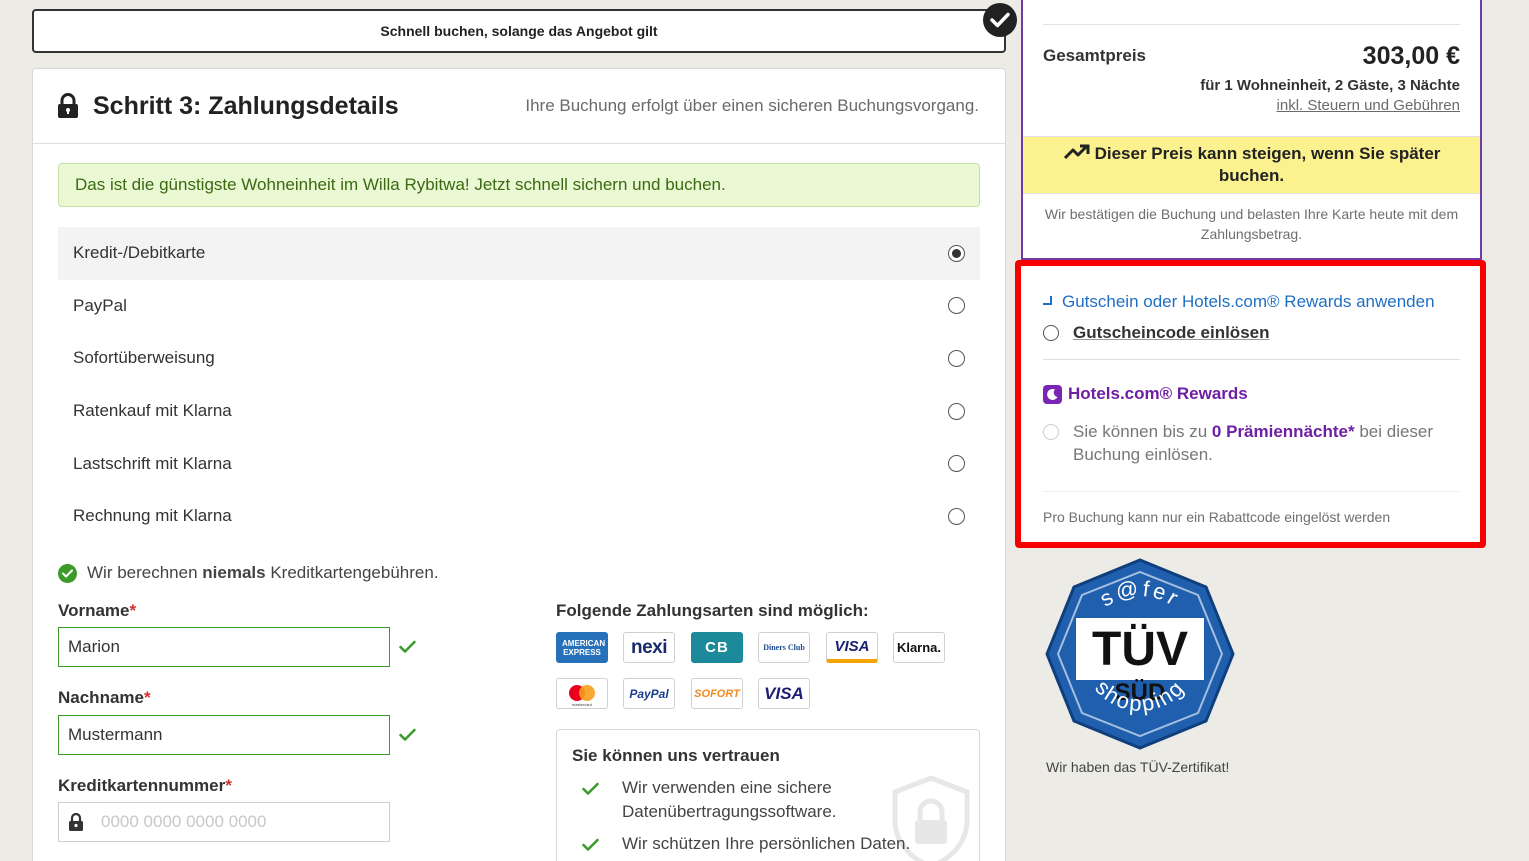 The image size is (1529, 861). Describe the element at coordinates (1140, 649) in the screenshot. I see `seal-main-text: TÜV` at that location.